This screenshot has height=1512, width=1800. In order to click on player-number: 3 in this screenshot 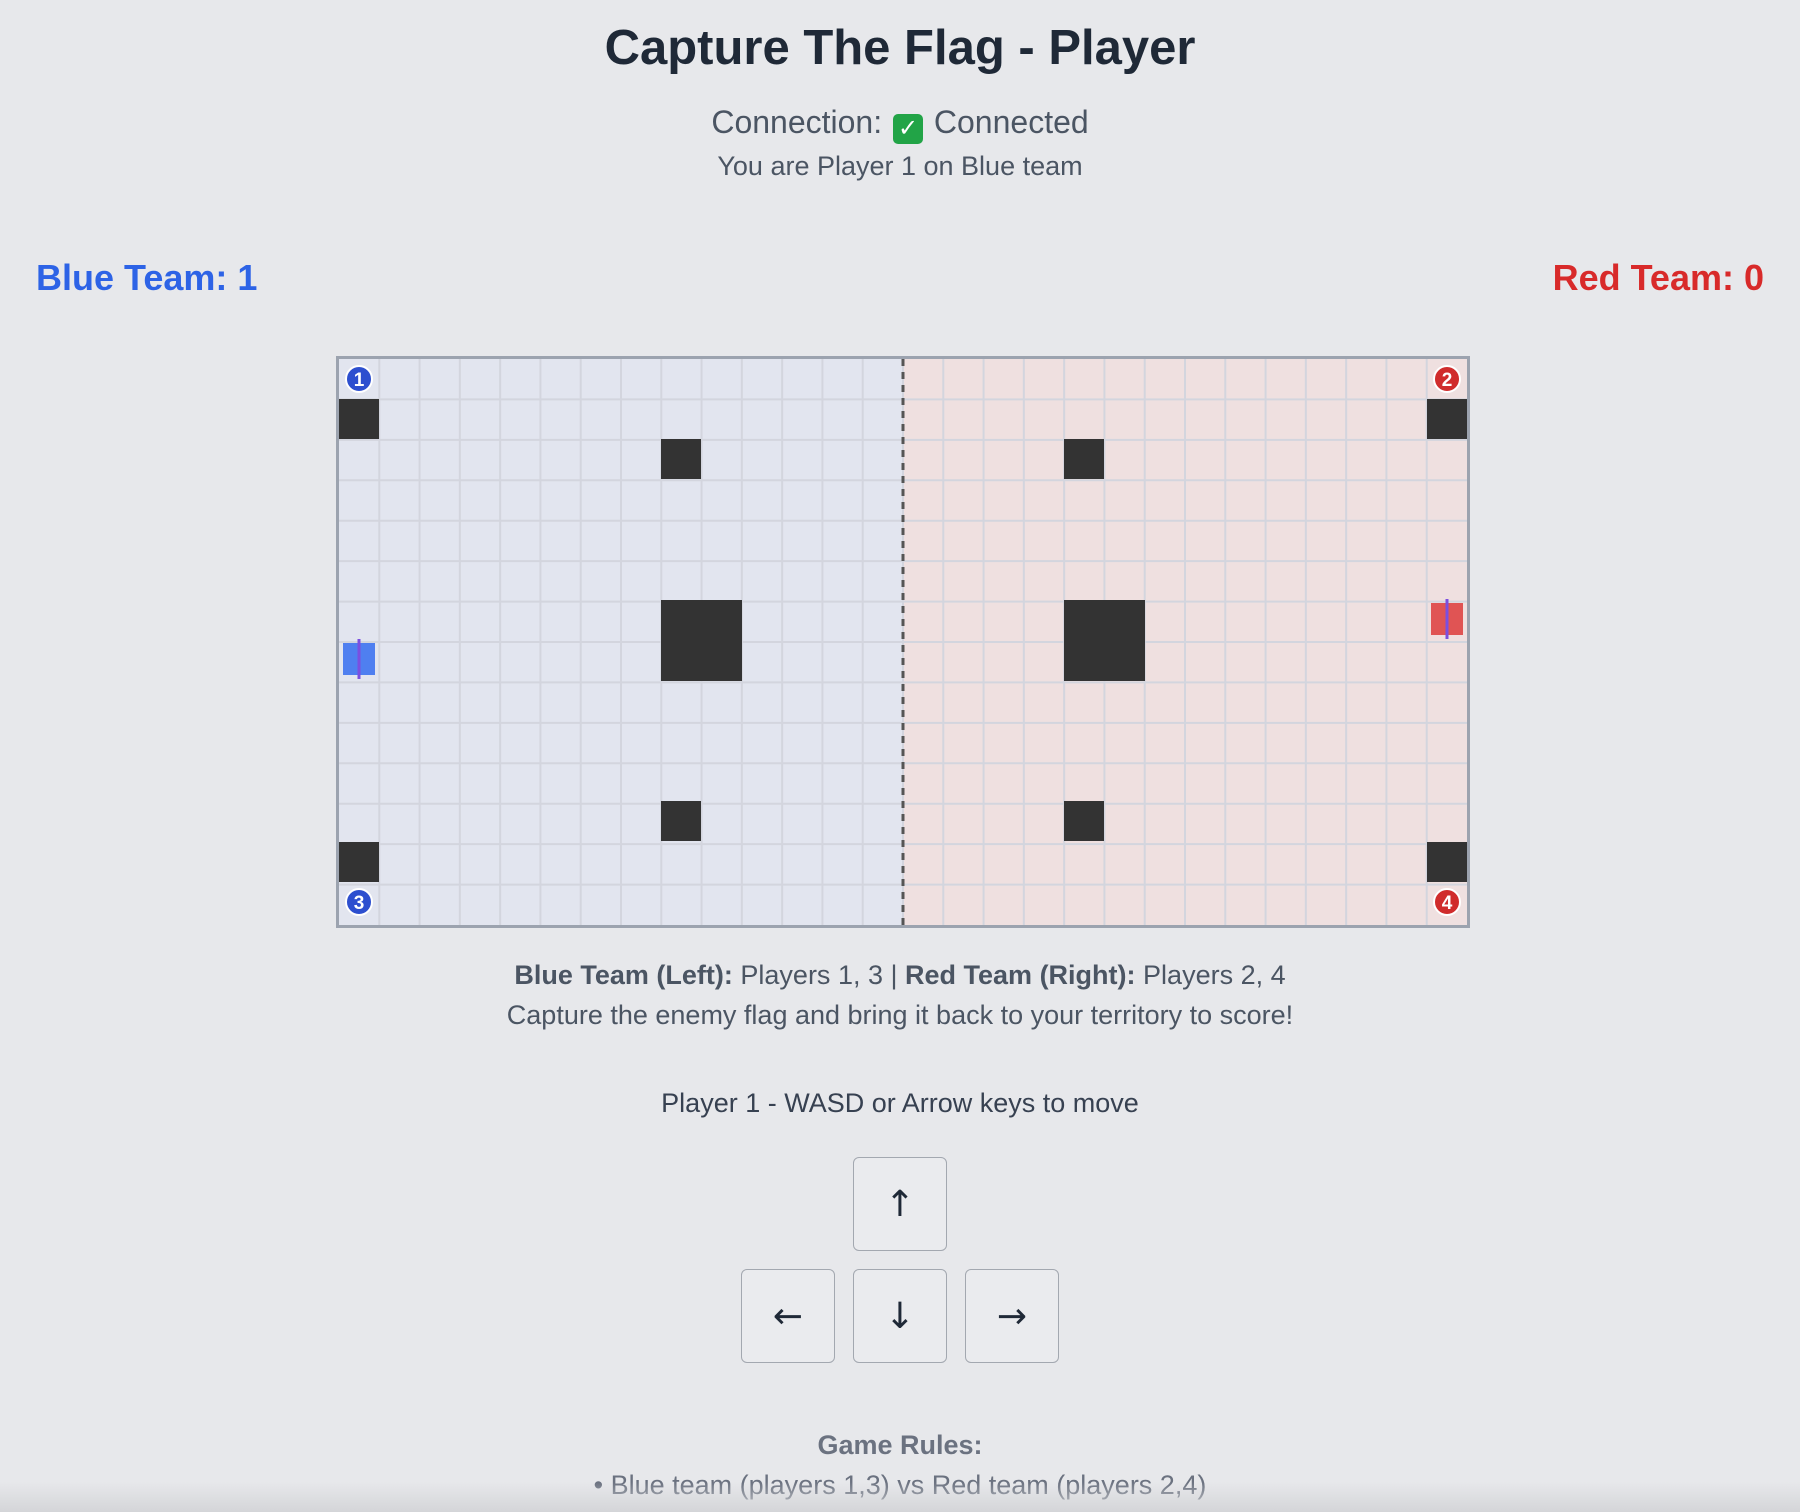, I will do `click(359, 903)`.